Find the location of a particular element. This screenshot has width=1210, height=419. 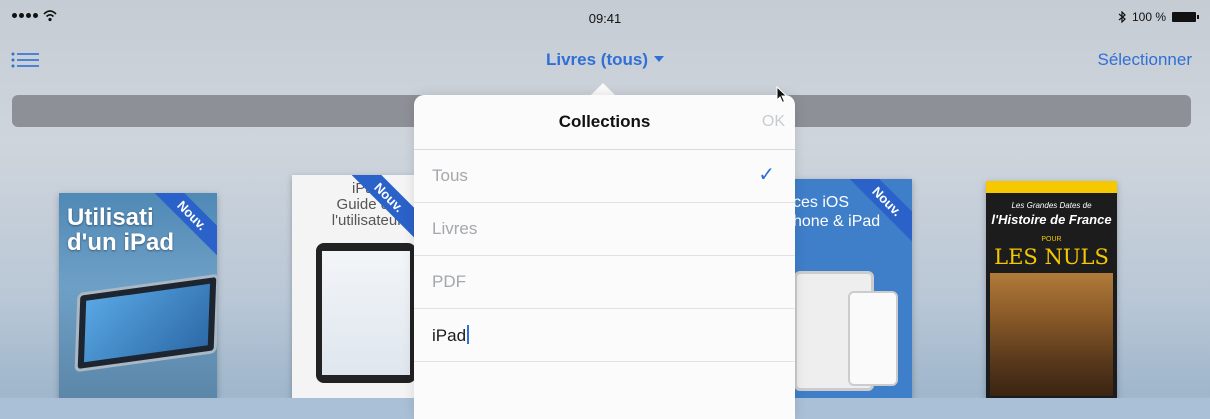

status-bar: 09:41 100 % is located at coordinates (605, 18).